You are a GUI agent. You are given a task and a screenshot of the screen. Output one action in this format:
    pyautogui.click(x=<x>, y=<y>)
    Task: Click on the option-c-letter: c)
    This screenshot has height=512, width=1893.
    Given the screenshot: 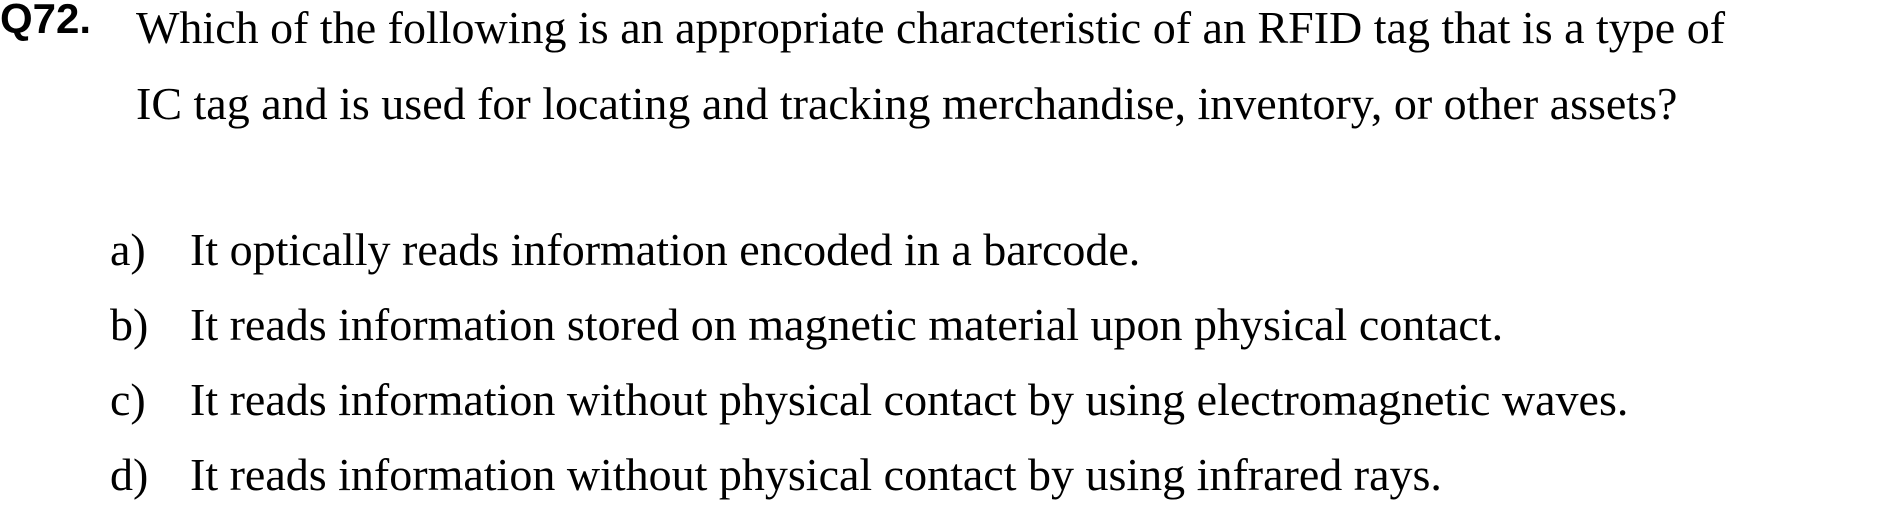 What is the action you would take?
    pyautogui.click(x=128, y=399)
    